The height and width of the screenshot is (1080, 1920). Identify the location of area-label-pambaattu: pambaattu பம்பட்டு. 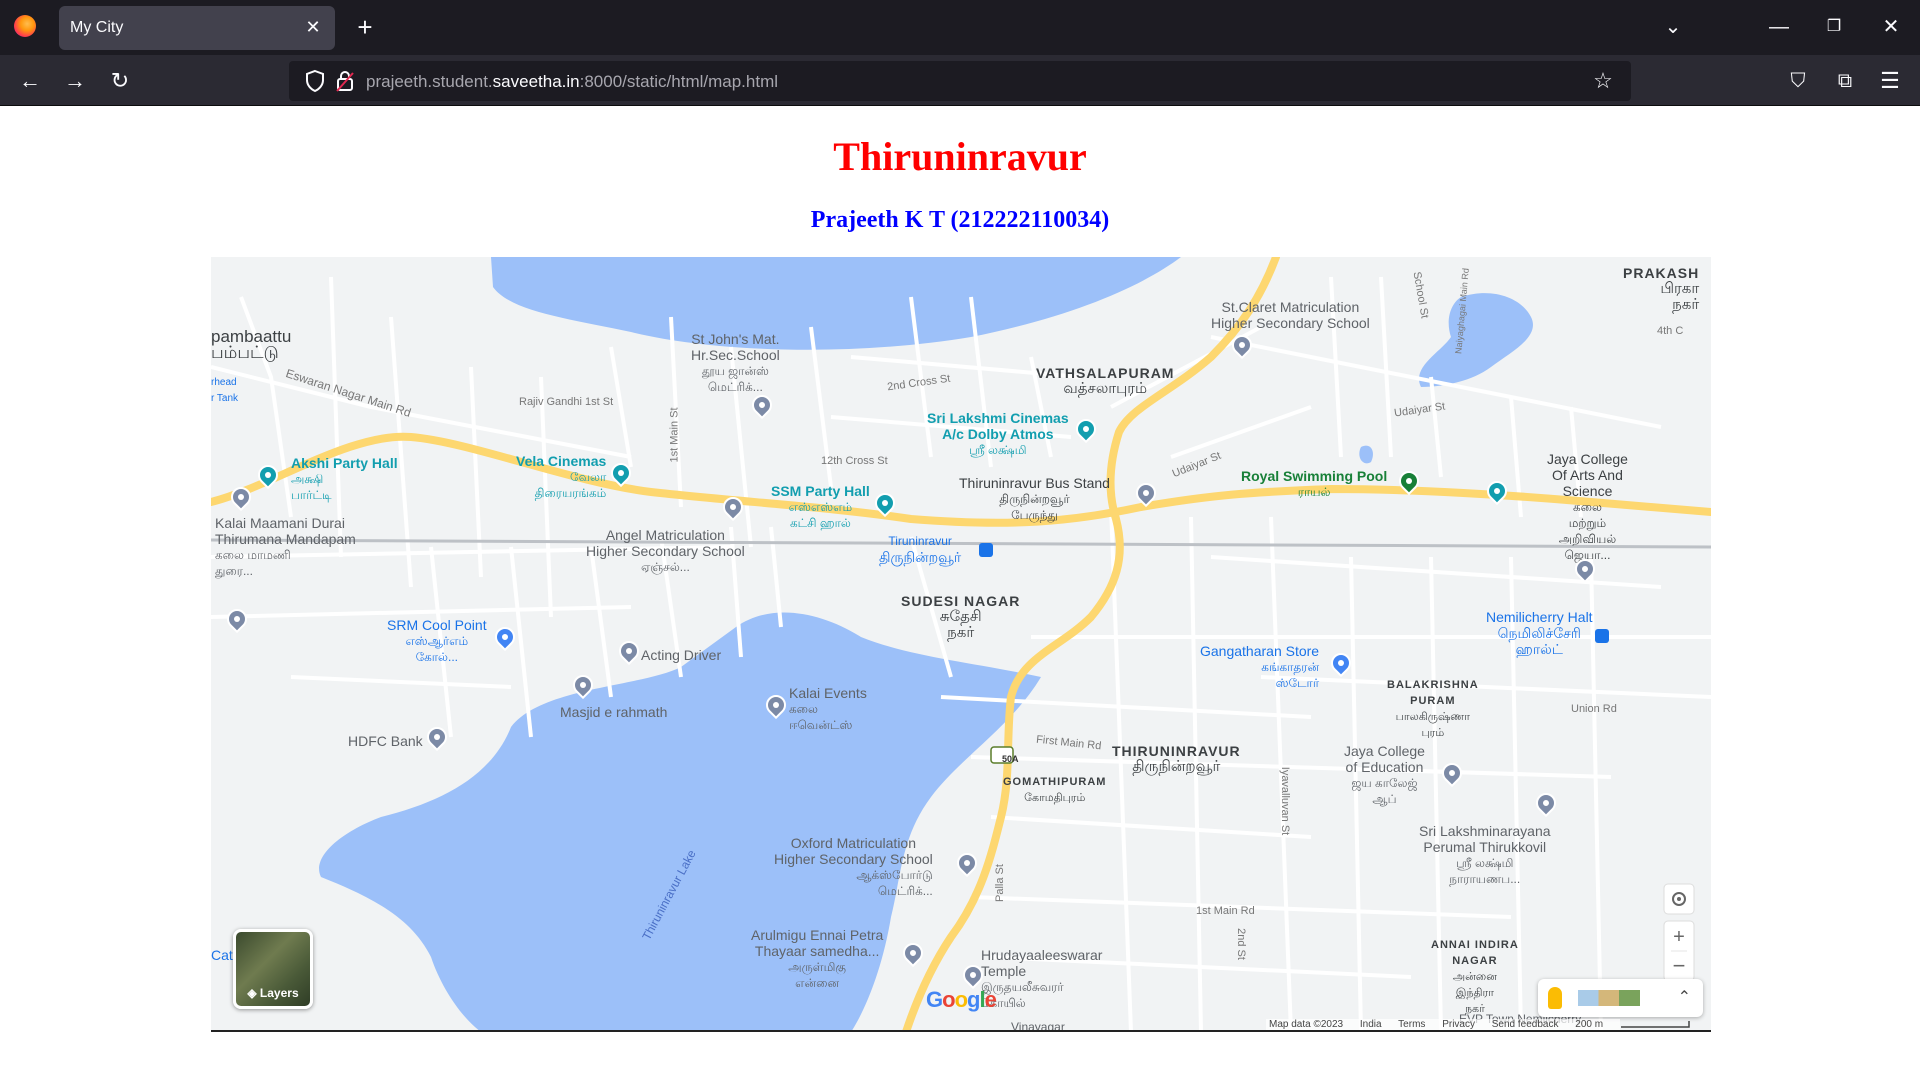
(251, 344).